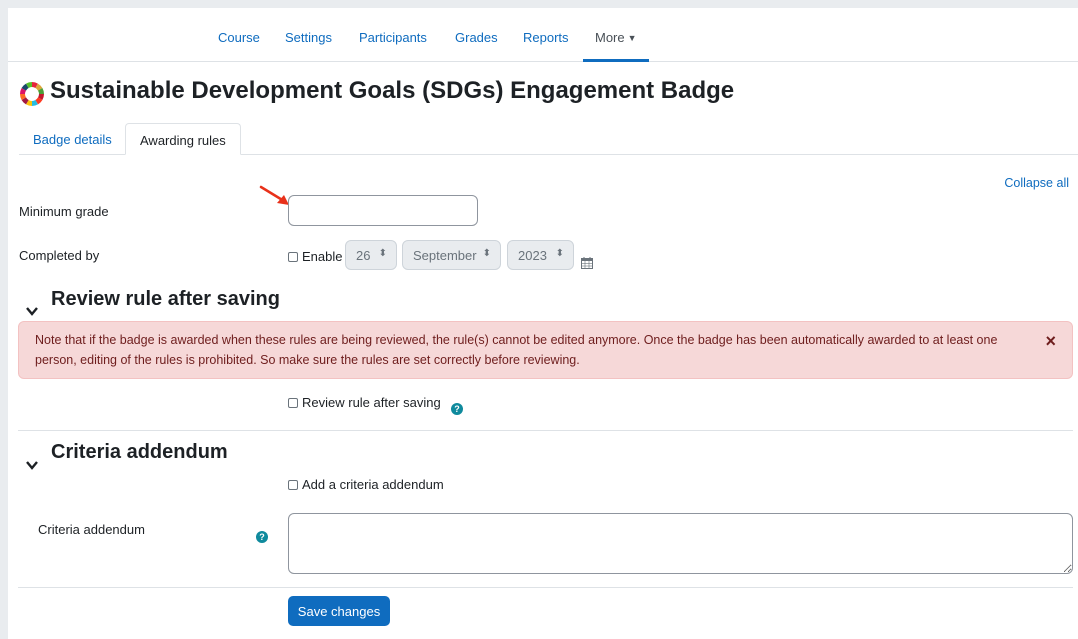 This screenshot has width=1078, height=639. Describe the element at coordinates (371, 402) in the screenshot. I see `review-rule-checkbox-label: Review rule after saving` at that location.